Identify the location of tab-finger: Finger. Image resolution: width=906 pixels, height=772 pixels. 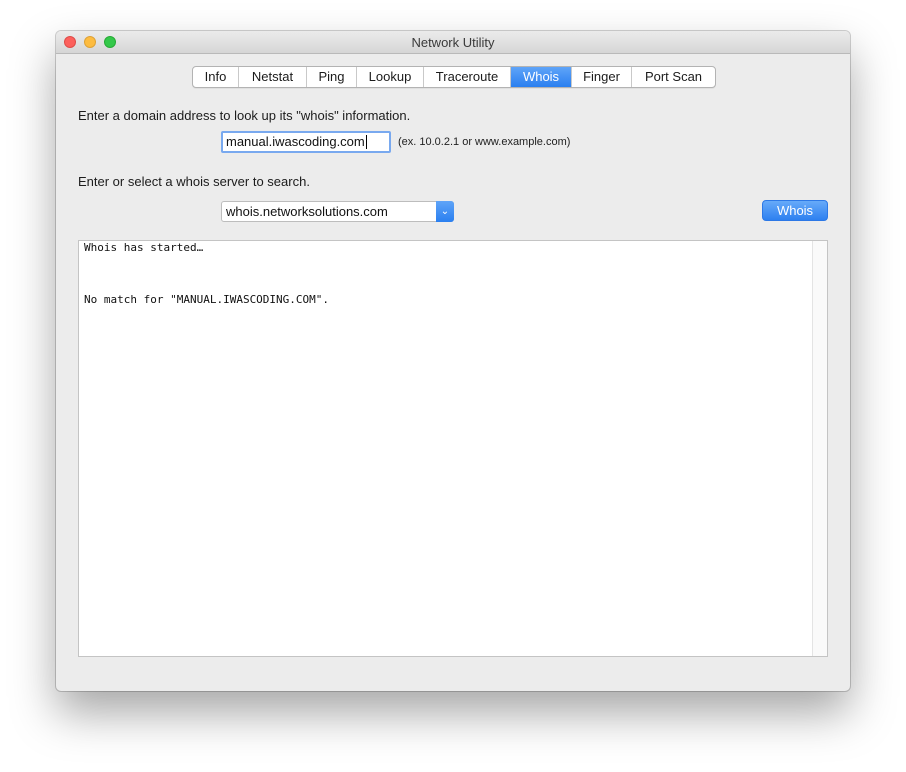
(602, 77).